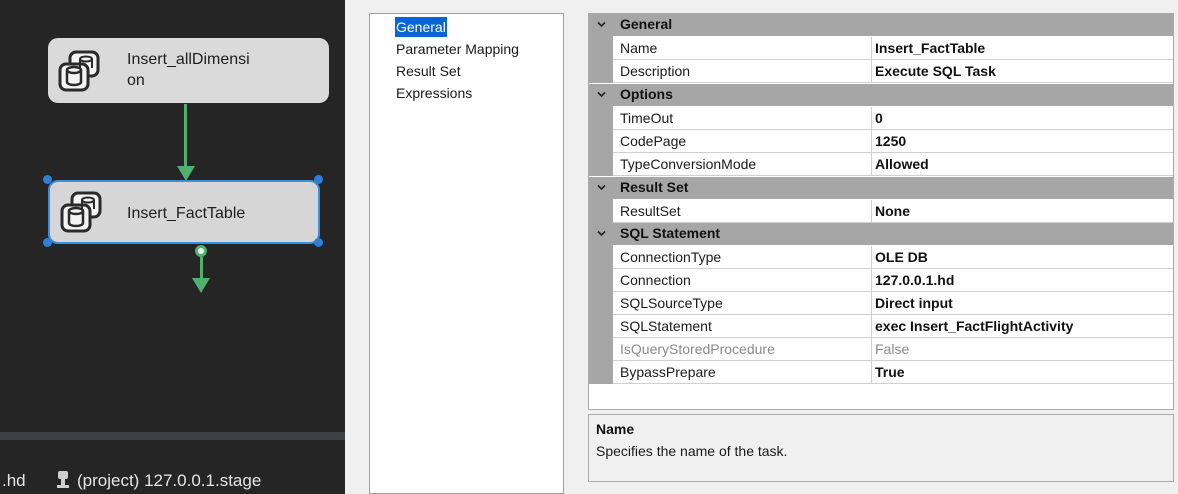  What do you see at coordinates (914, 280) in the screenshot?
I see `property-value: 127.0.0.1.hd` at bounding box center [914, 280].